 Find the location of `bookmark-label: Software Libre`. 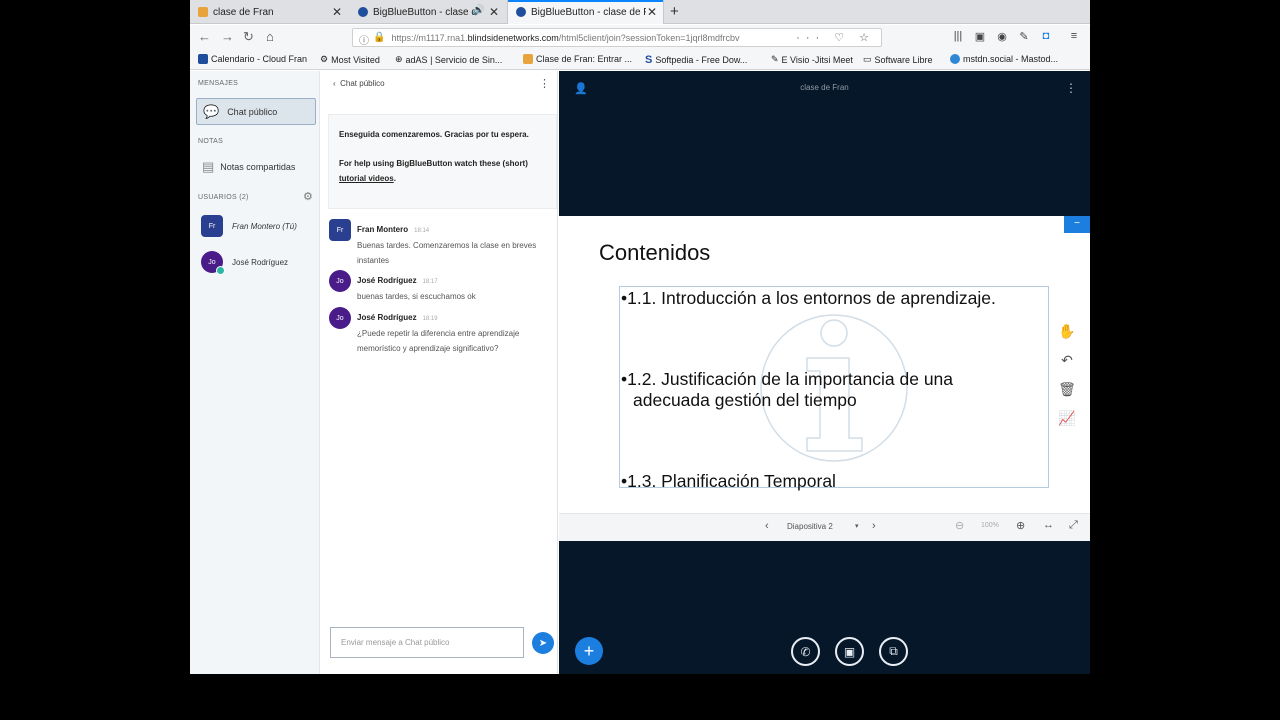

bookmark-label: Software Libre is located at coordinates (903, 59).